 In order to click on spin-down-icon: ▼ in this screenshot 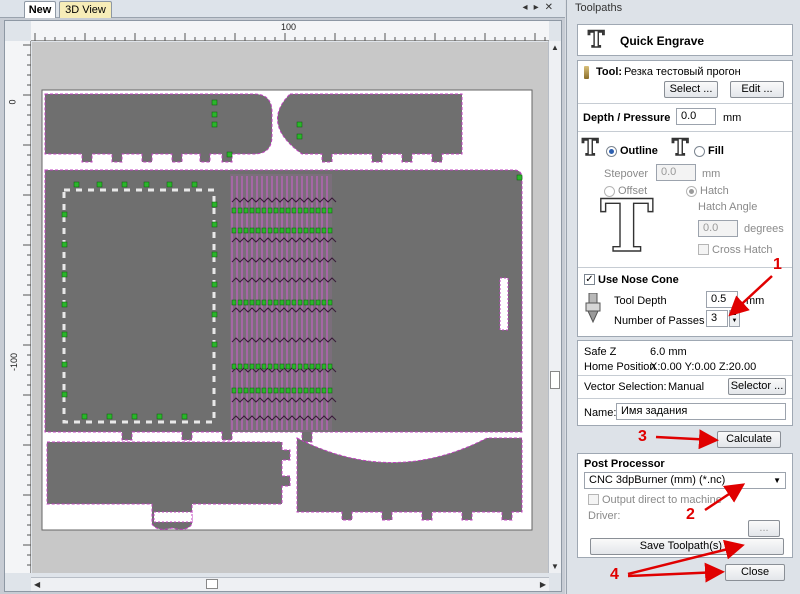, I will do `click(734, 321)`.